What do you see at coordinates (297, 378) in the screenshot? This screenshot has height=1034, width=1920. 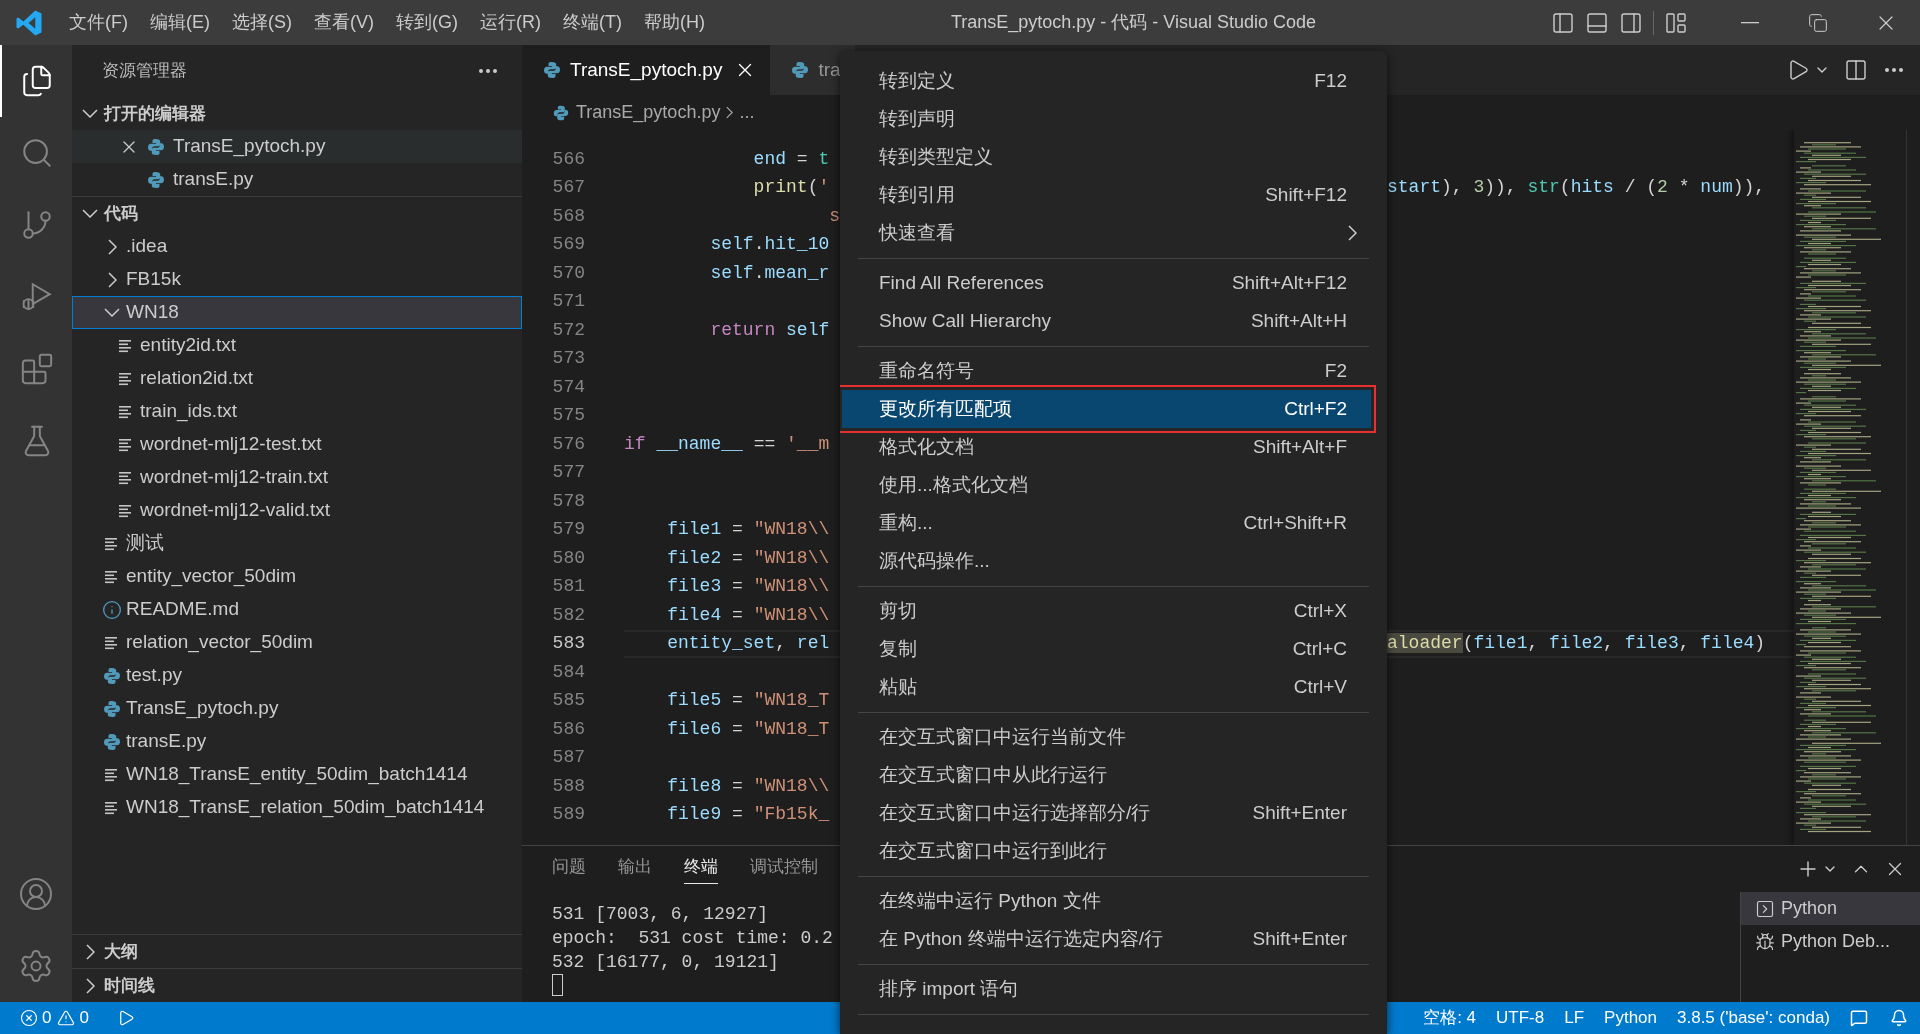 I see `tree-item: relation2id.txt` at bounding box center [297, 378].